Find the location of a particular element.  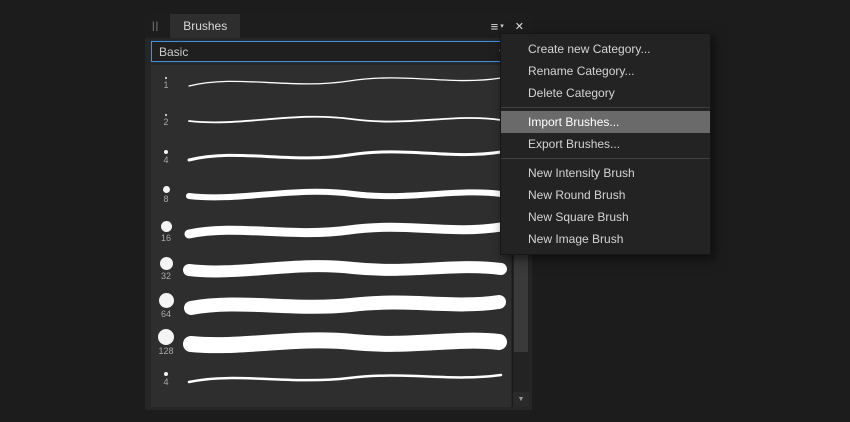

brush-list-item-1: 1 is located at coordinates (331, 83).